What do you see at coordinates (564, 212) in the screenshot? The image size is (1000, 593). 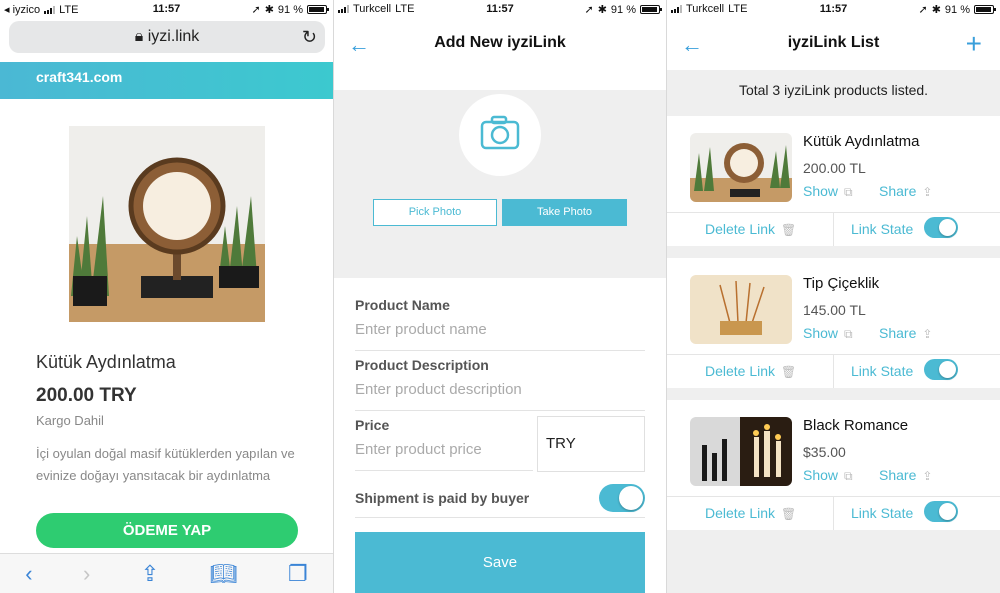 I see `take-photo-button: Take Photo` at bounding box center [564, 212].